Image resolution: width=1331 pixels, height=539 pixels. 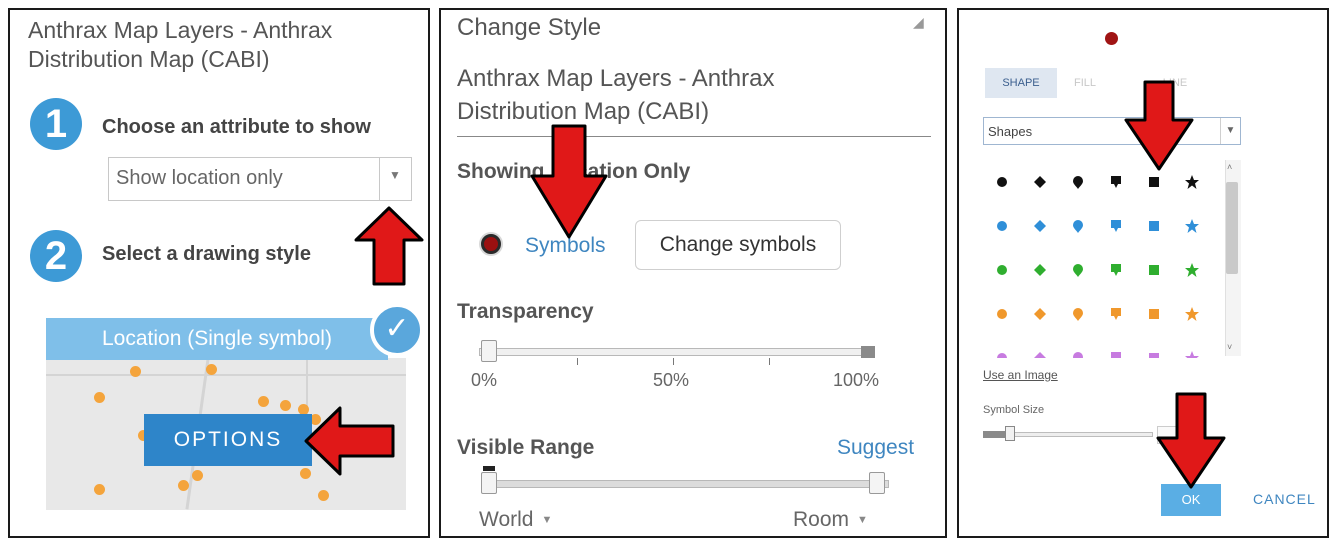 What do you see at coordinates (379, 179) in the screenshot?
I see `select-divider` at bounding box center [379, 179].